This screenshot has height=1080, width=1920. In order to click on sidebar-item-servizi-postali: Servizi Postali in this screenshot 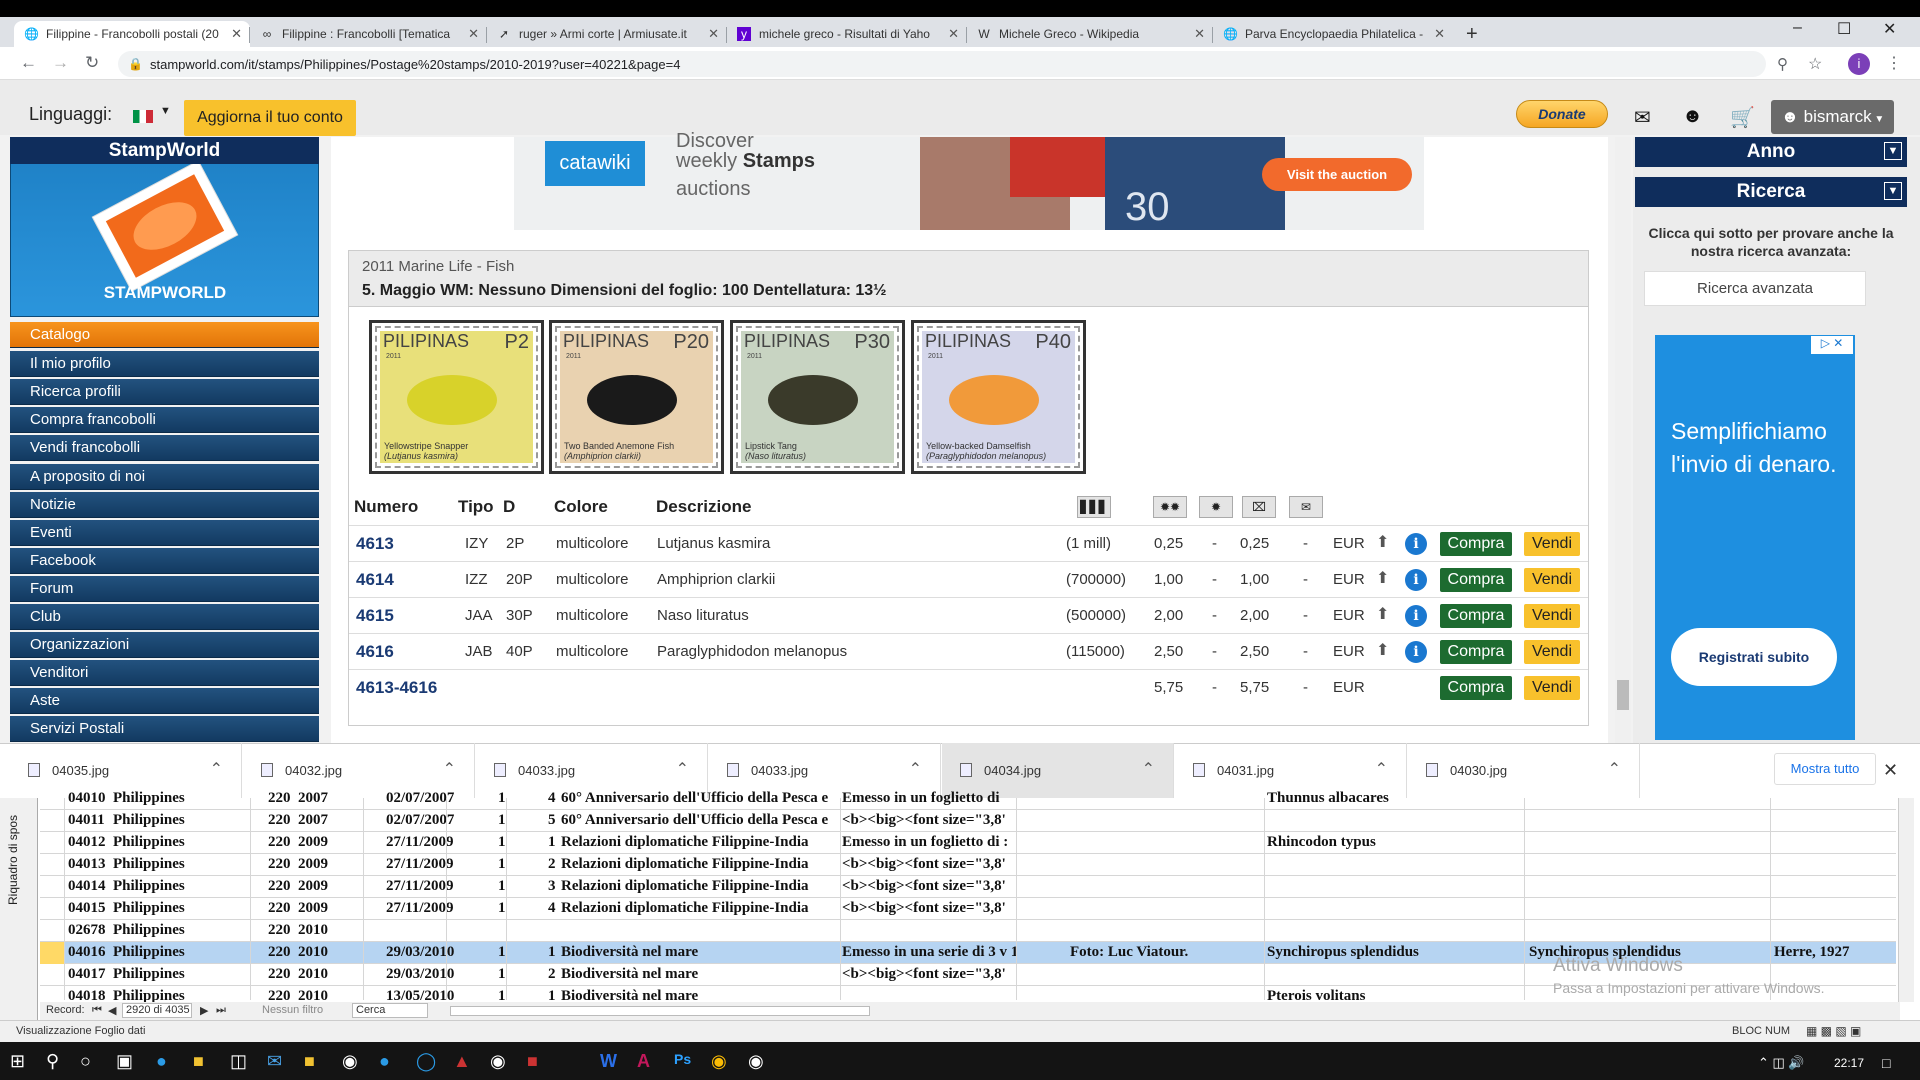, I will do `click(164, 729)`.